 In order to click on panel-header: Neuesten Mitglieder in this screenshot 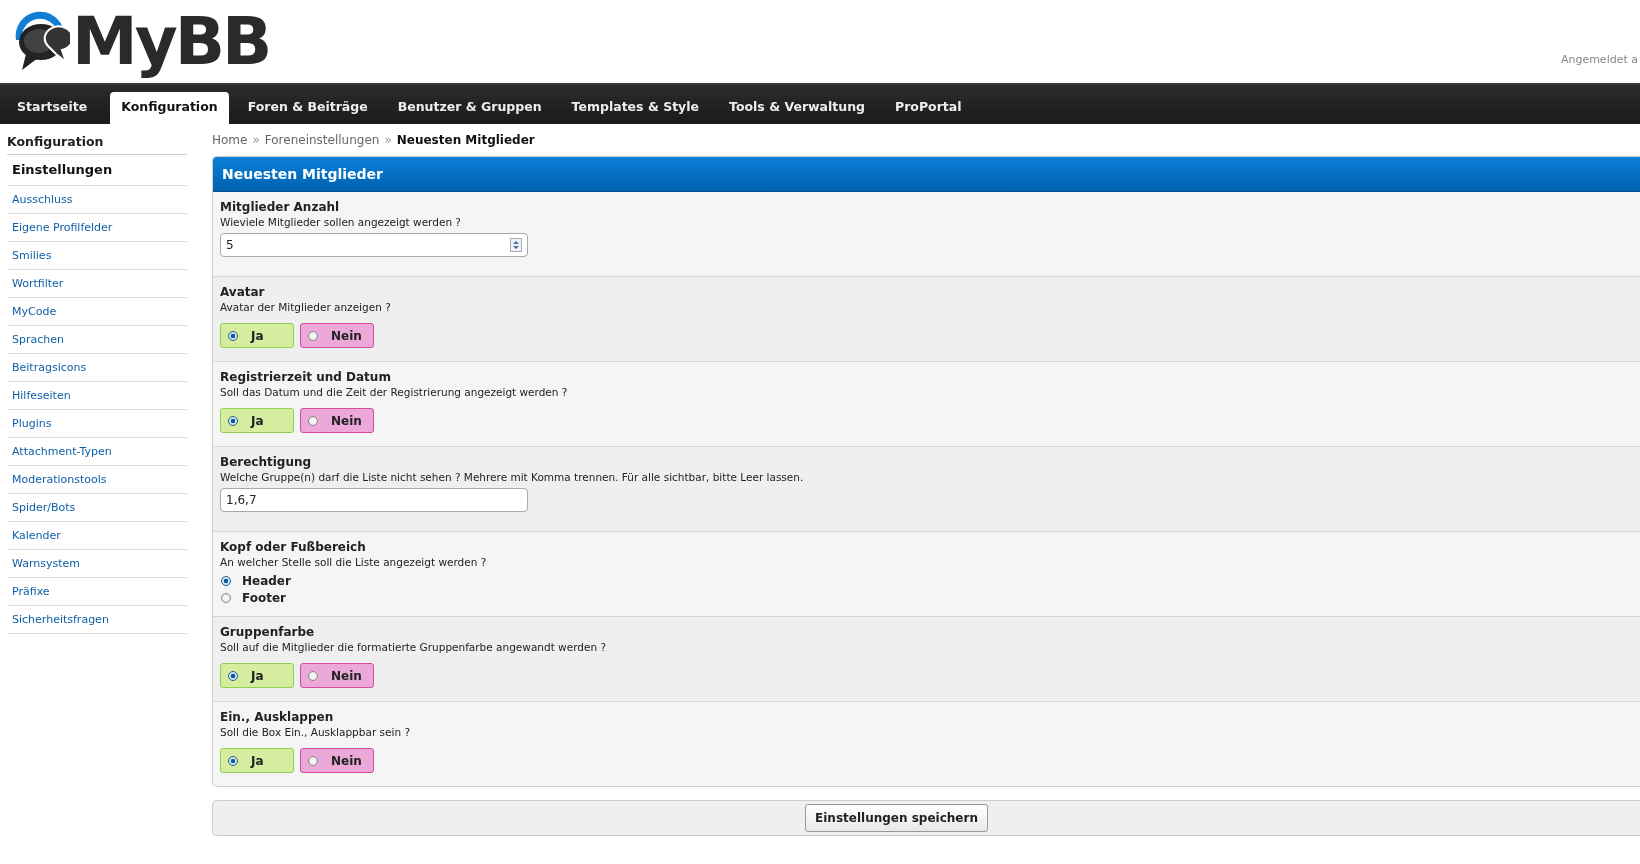, I will do `click(926, 174)`.